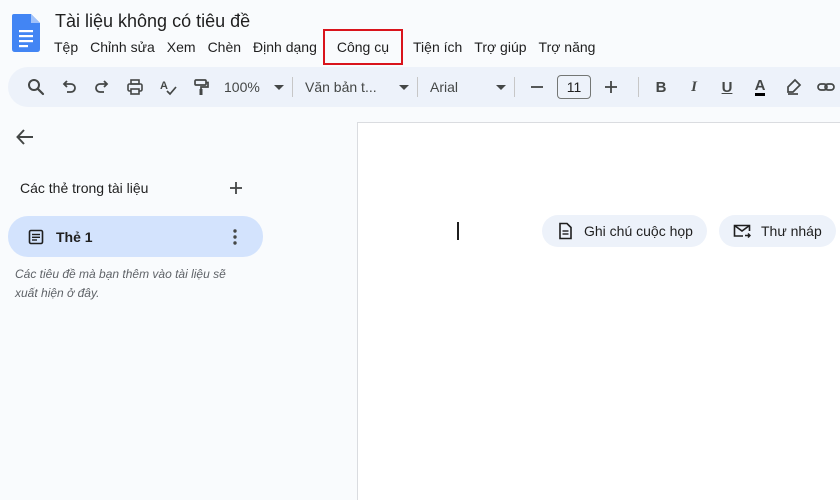  I want to click on document-icon, so click(565, 231).